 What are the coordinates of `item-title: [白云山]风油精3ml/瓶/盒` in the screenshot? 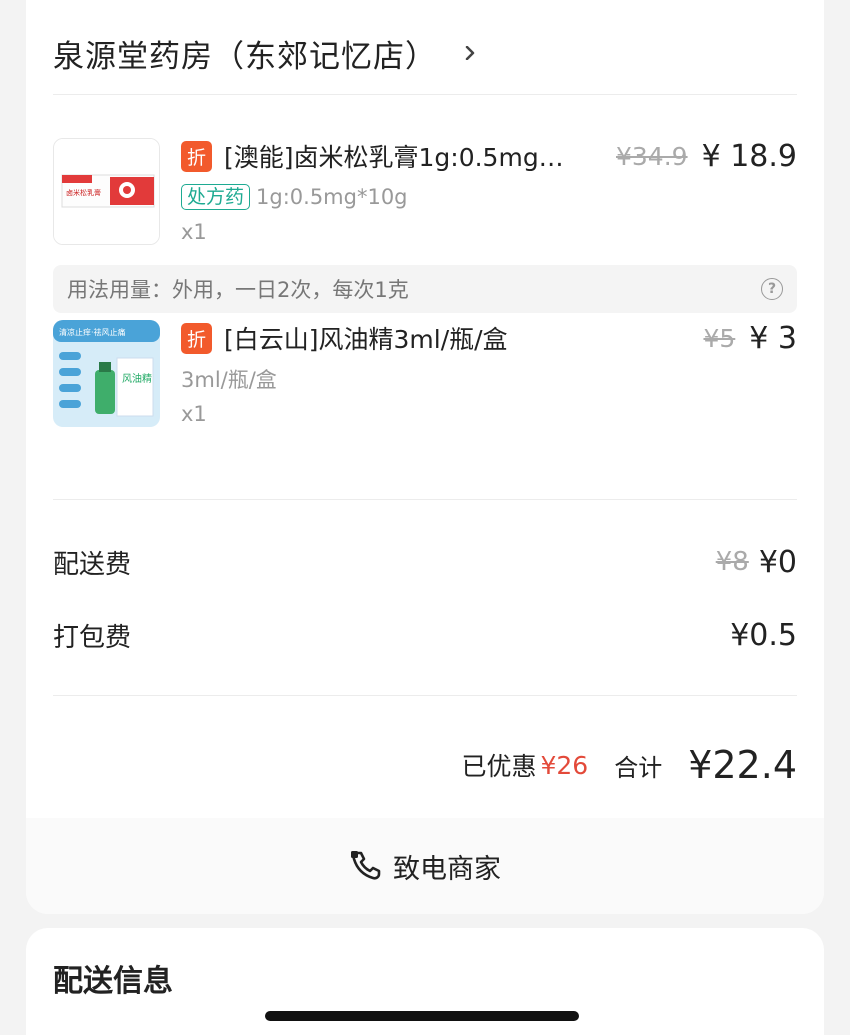 It's located at (460, 338).